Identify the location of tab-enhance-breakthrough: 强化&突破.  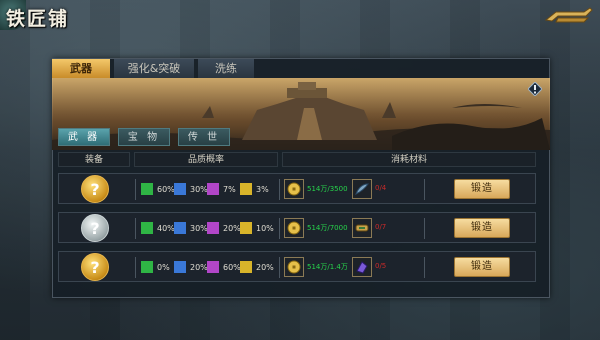
(154, 68).